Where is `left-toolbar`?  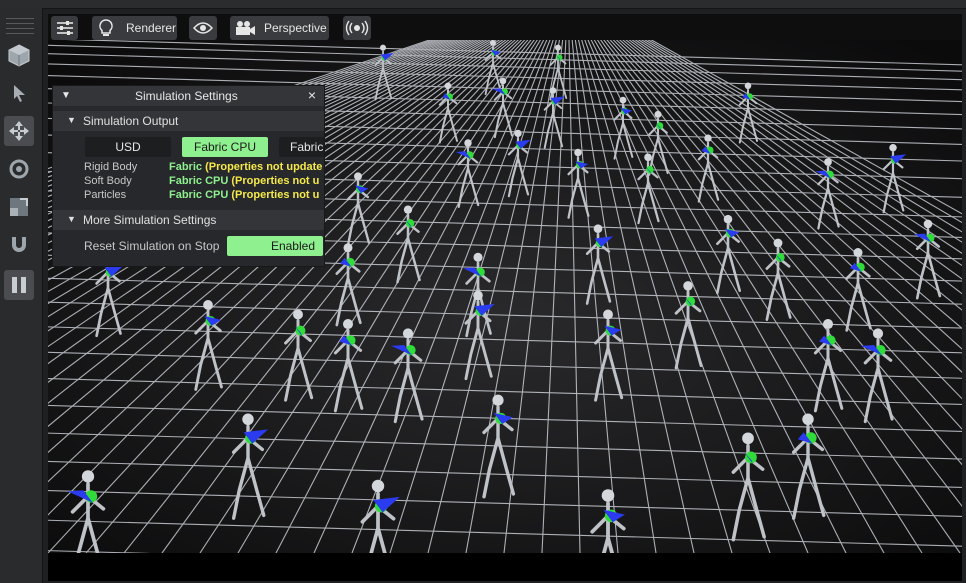 left-toolbar is located at coordinates (21, 295).